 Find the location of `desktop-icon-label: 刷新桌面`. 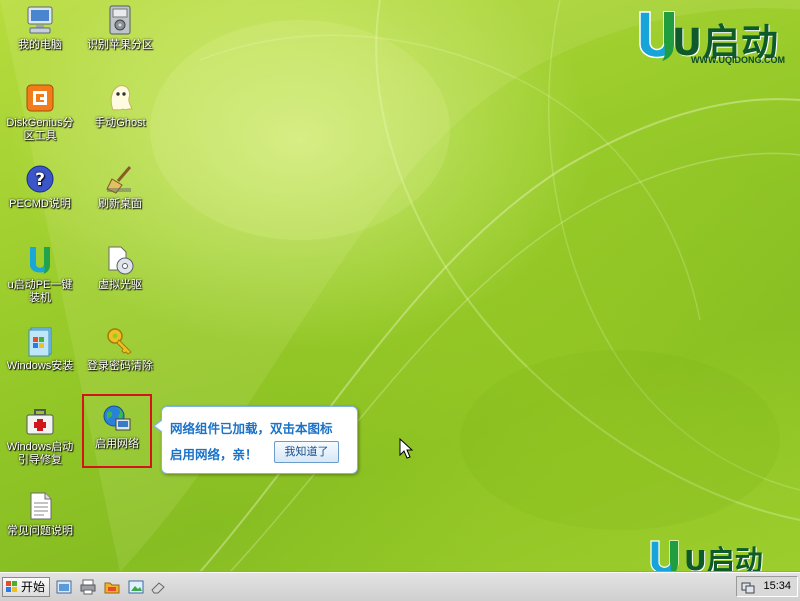

desktop-icon-label: 刷新桌面 is located at coordinates (120, 204).